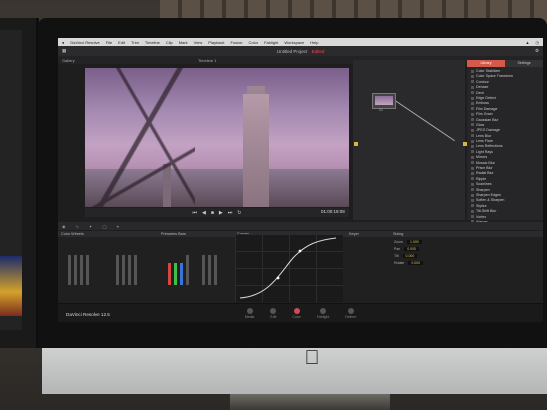 This screenshot has width=547, height=410. Describe the element at coordinates (323, 310) in the screenshot. I see `fairlight-page-icon` at that location.